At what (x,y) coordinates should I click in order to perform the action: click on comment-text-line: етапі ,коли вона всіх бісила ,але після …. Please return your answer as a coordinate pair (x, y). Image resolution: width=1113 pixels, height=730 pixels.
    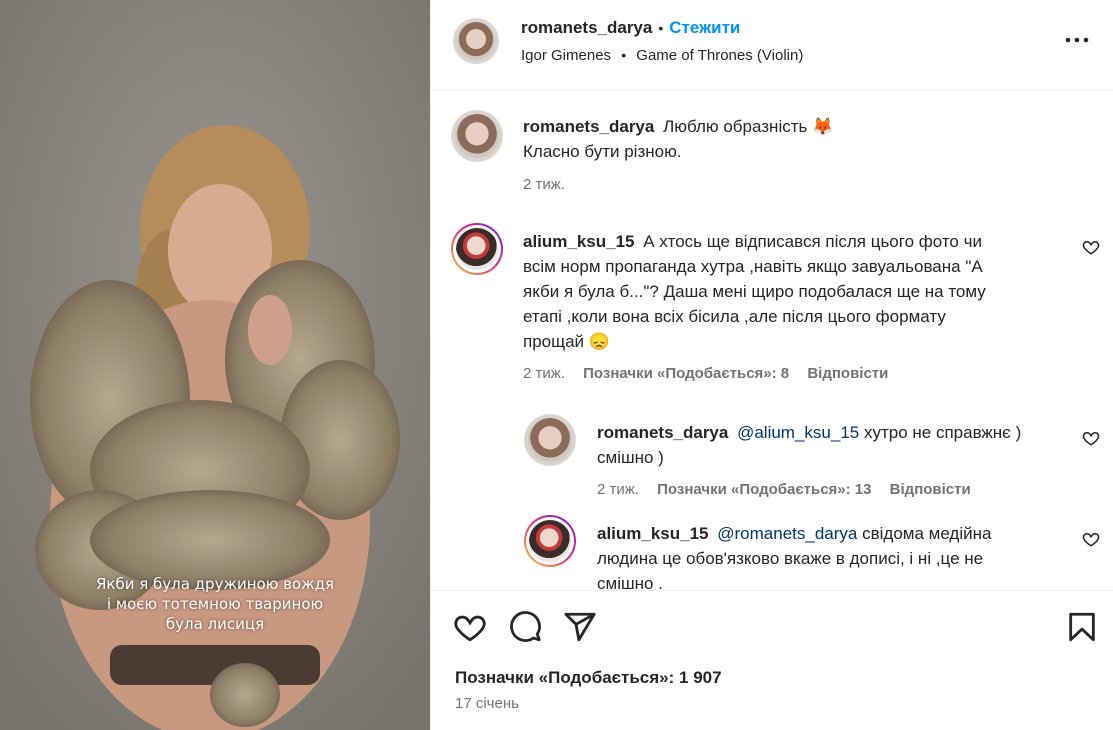
    Looking at the image, I should click on (734, 316).